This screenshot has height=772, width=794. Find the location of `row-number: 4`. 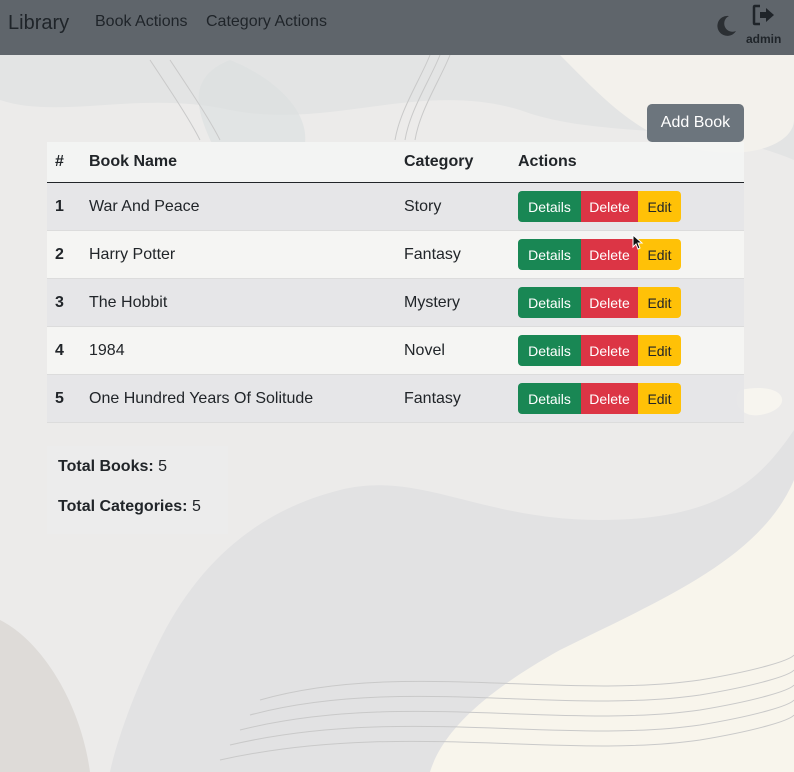

row-number: 4 is located at coordinates (64, 350).